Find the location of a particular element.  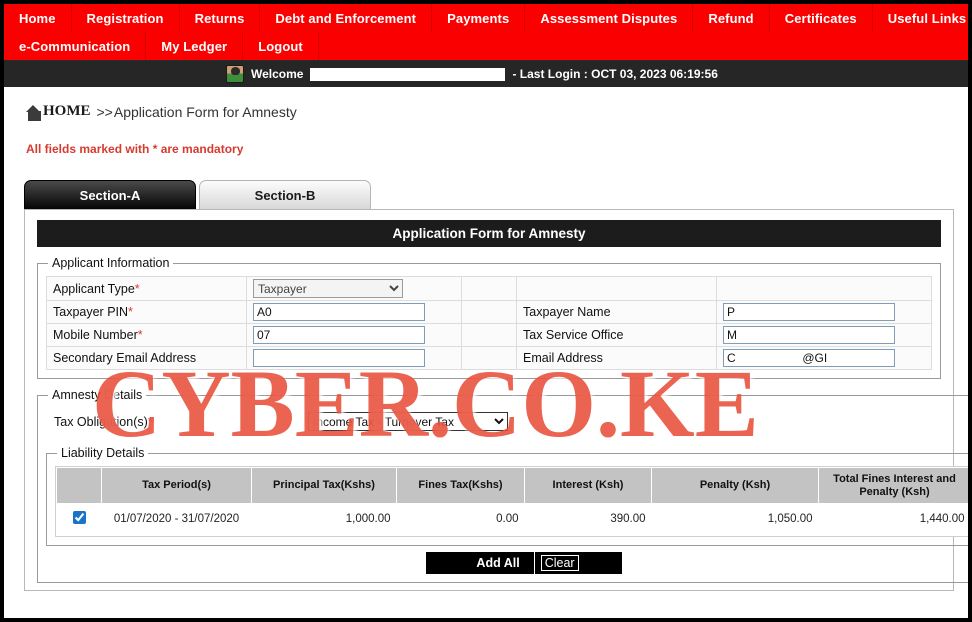

nav-item-payments: Payments is located at coordinates (479, 18).